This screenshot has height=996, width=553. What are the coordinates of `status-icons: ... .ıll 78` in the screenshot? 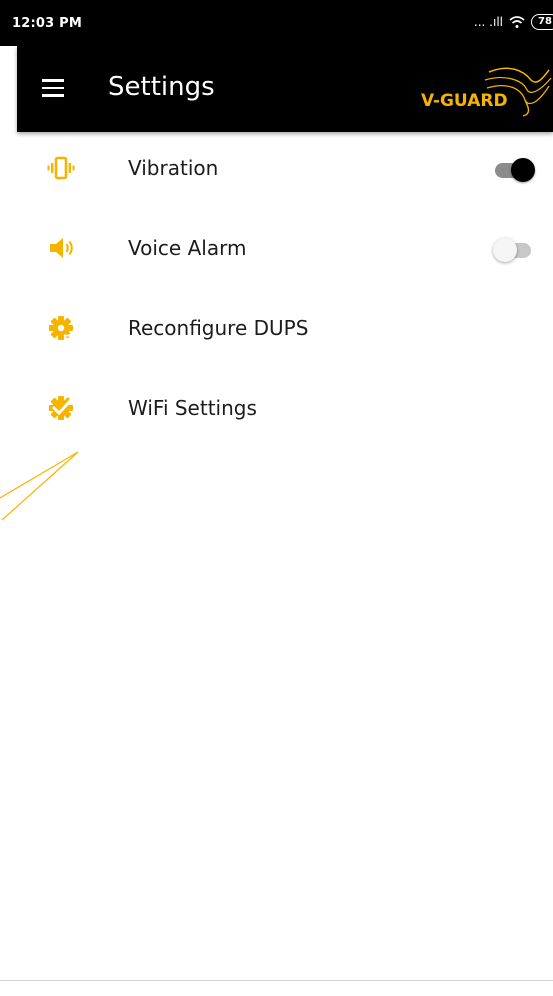 It's located at (513, 22).